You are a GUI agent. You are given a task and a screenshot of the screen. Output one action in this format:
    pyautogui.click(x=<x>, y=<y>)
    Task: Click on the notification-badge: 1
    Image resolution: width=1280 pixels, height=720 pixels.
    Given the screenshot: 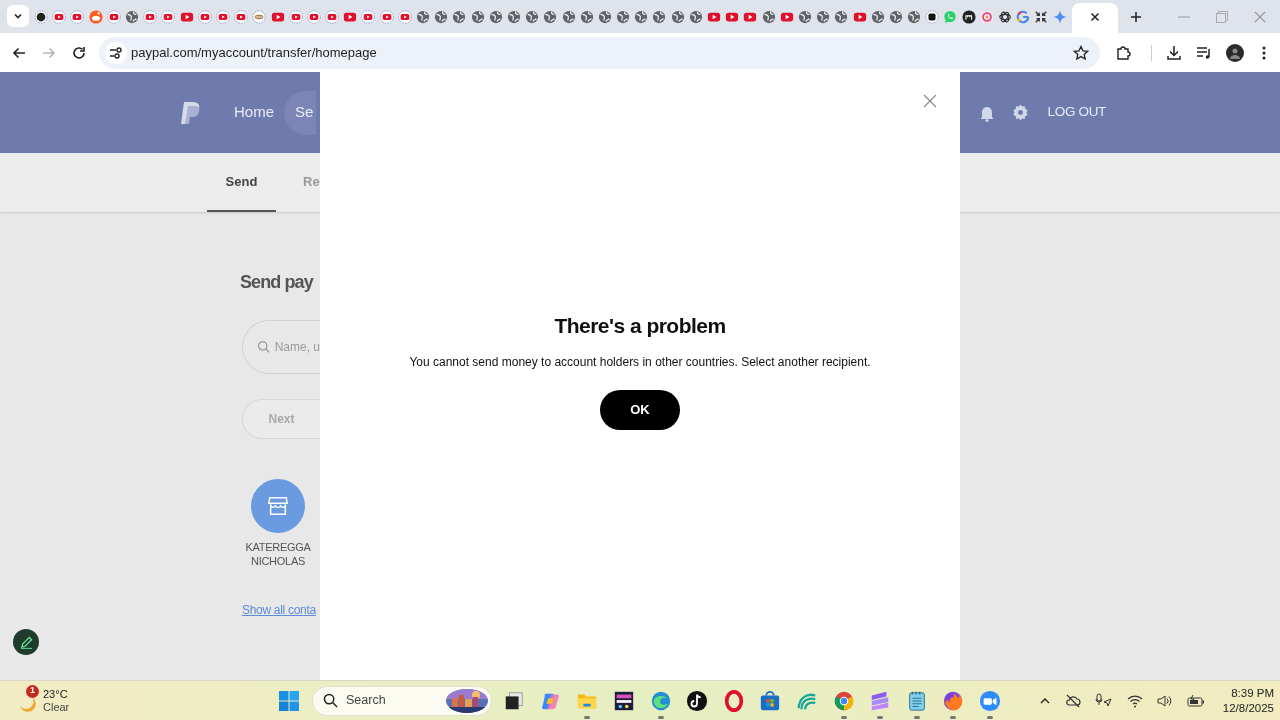 What is the action you would take?
    pyautogui.click(x=32, y=691)
    